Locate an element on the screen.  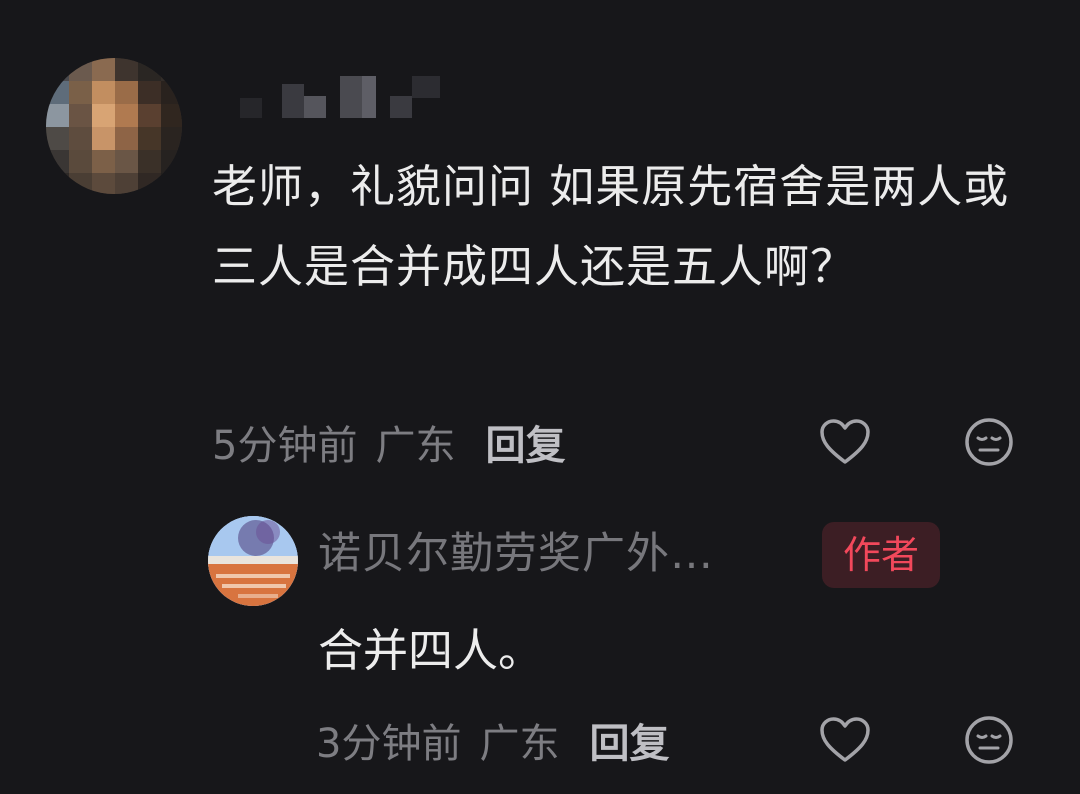
comment-time: 5分钟前 is located at coordinates (285, 446).